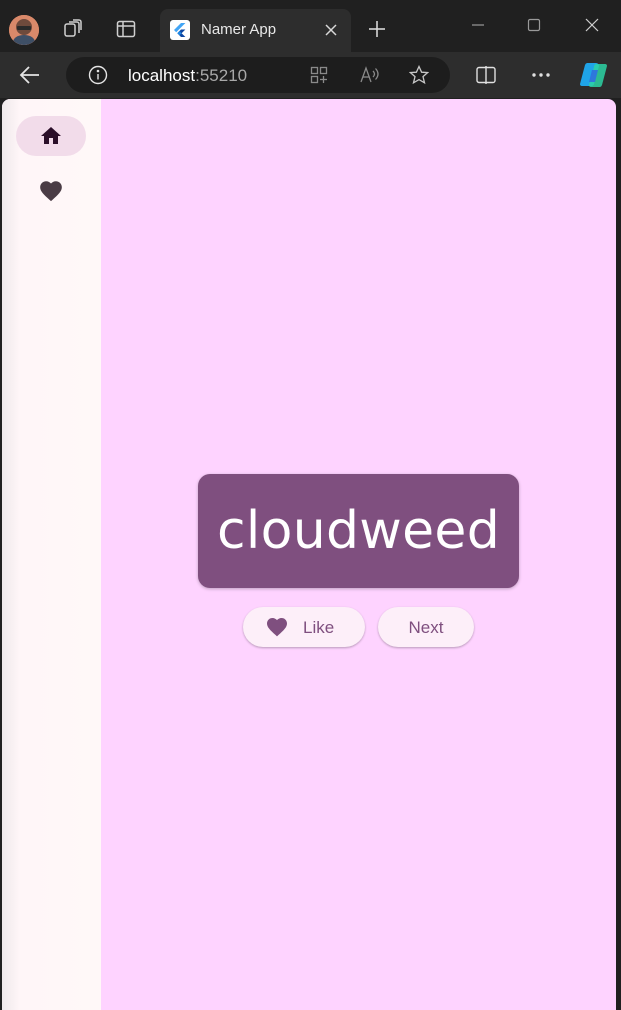  Describe the element at coordinates (221, 75) in the screenshot. I see `url-port: :55210` at that location.